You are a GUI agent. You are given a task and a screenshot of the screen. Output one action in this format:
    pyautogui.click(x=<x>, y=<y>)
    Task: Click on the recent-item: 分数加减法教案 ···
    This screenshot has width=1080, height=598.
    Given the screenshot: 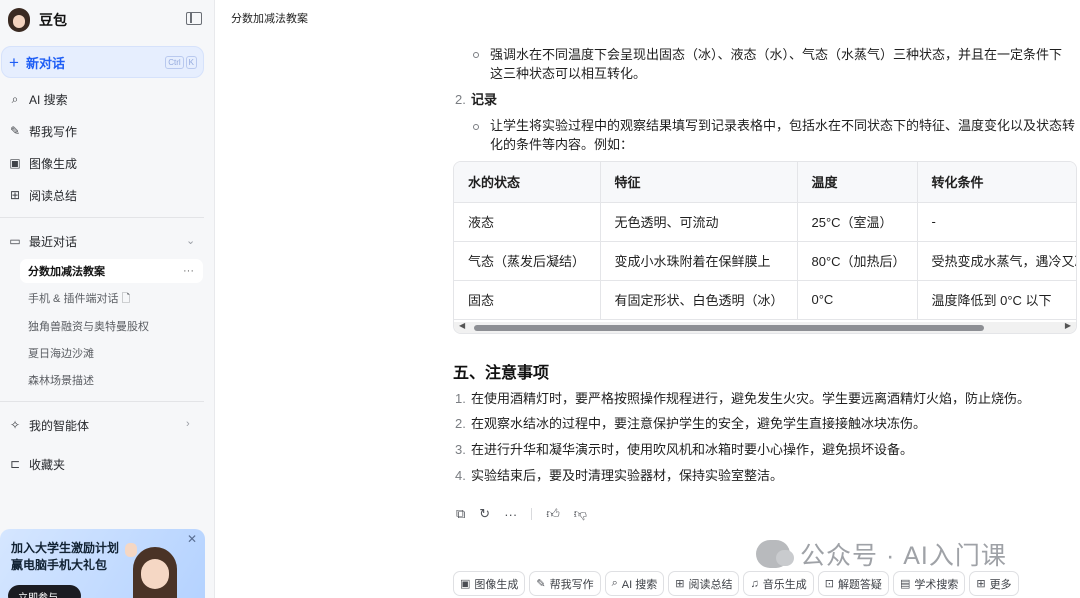 What is the action you would take?
    pyautogui.click(x=111, y=271)
    